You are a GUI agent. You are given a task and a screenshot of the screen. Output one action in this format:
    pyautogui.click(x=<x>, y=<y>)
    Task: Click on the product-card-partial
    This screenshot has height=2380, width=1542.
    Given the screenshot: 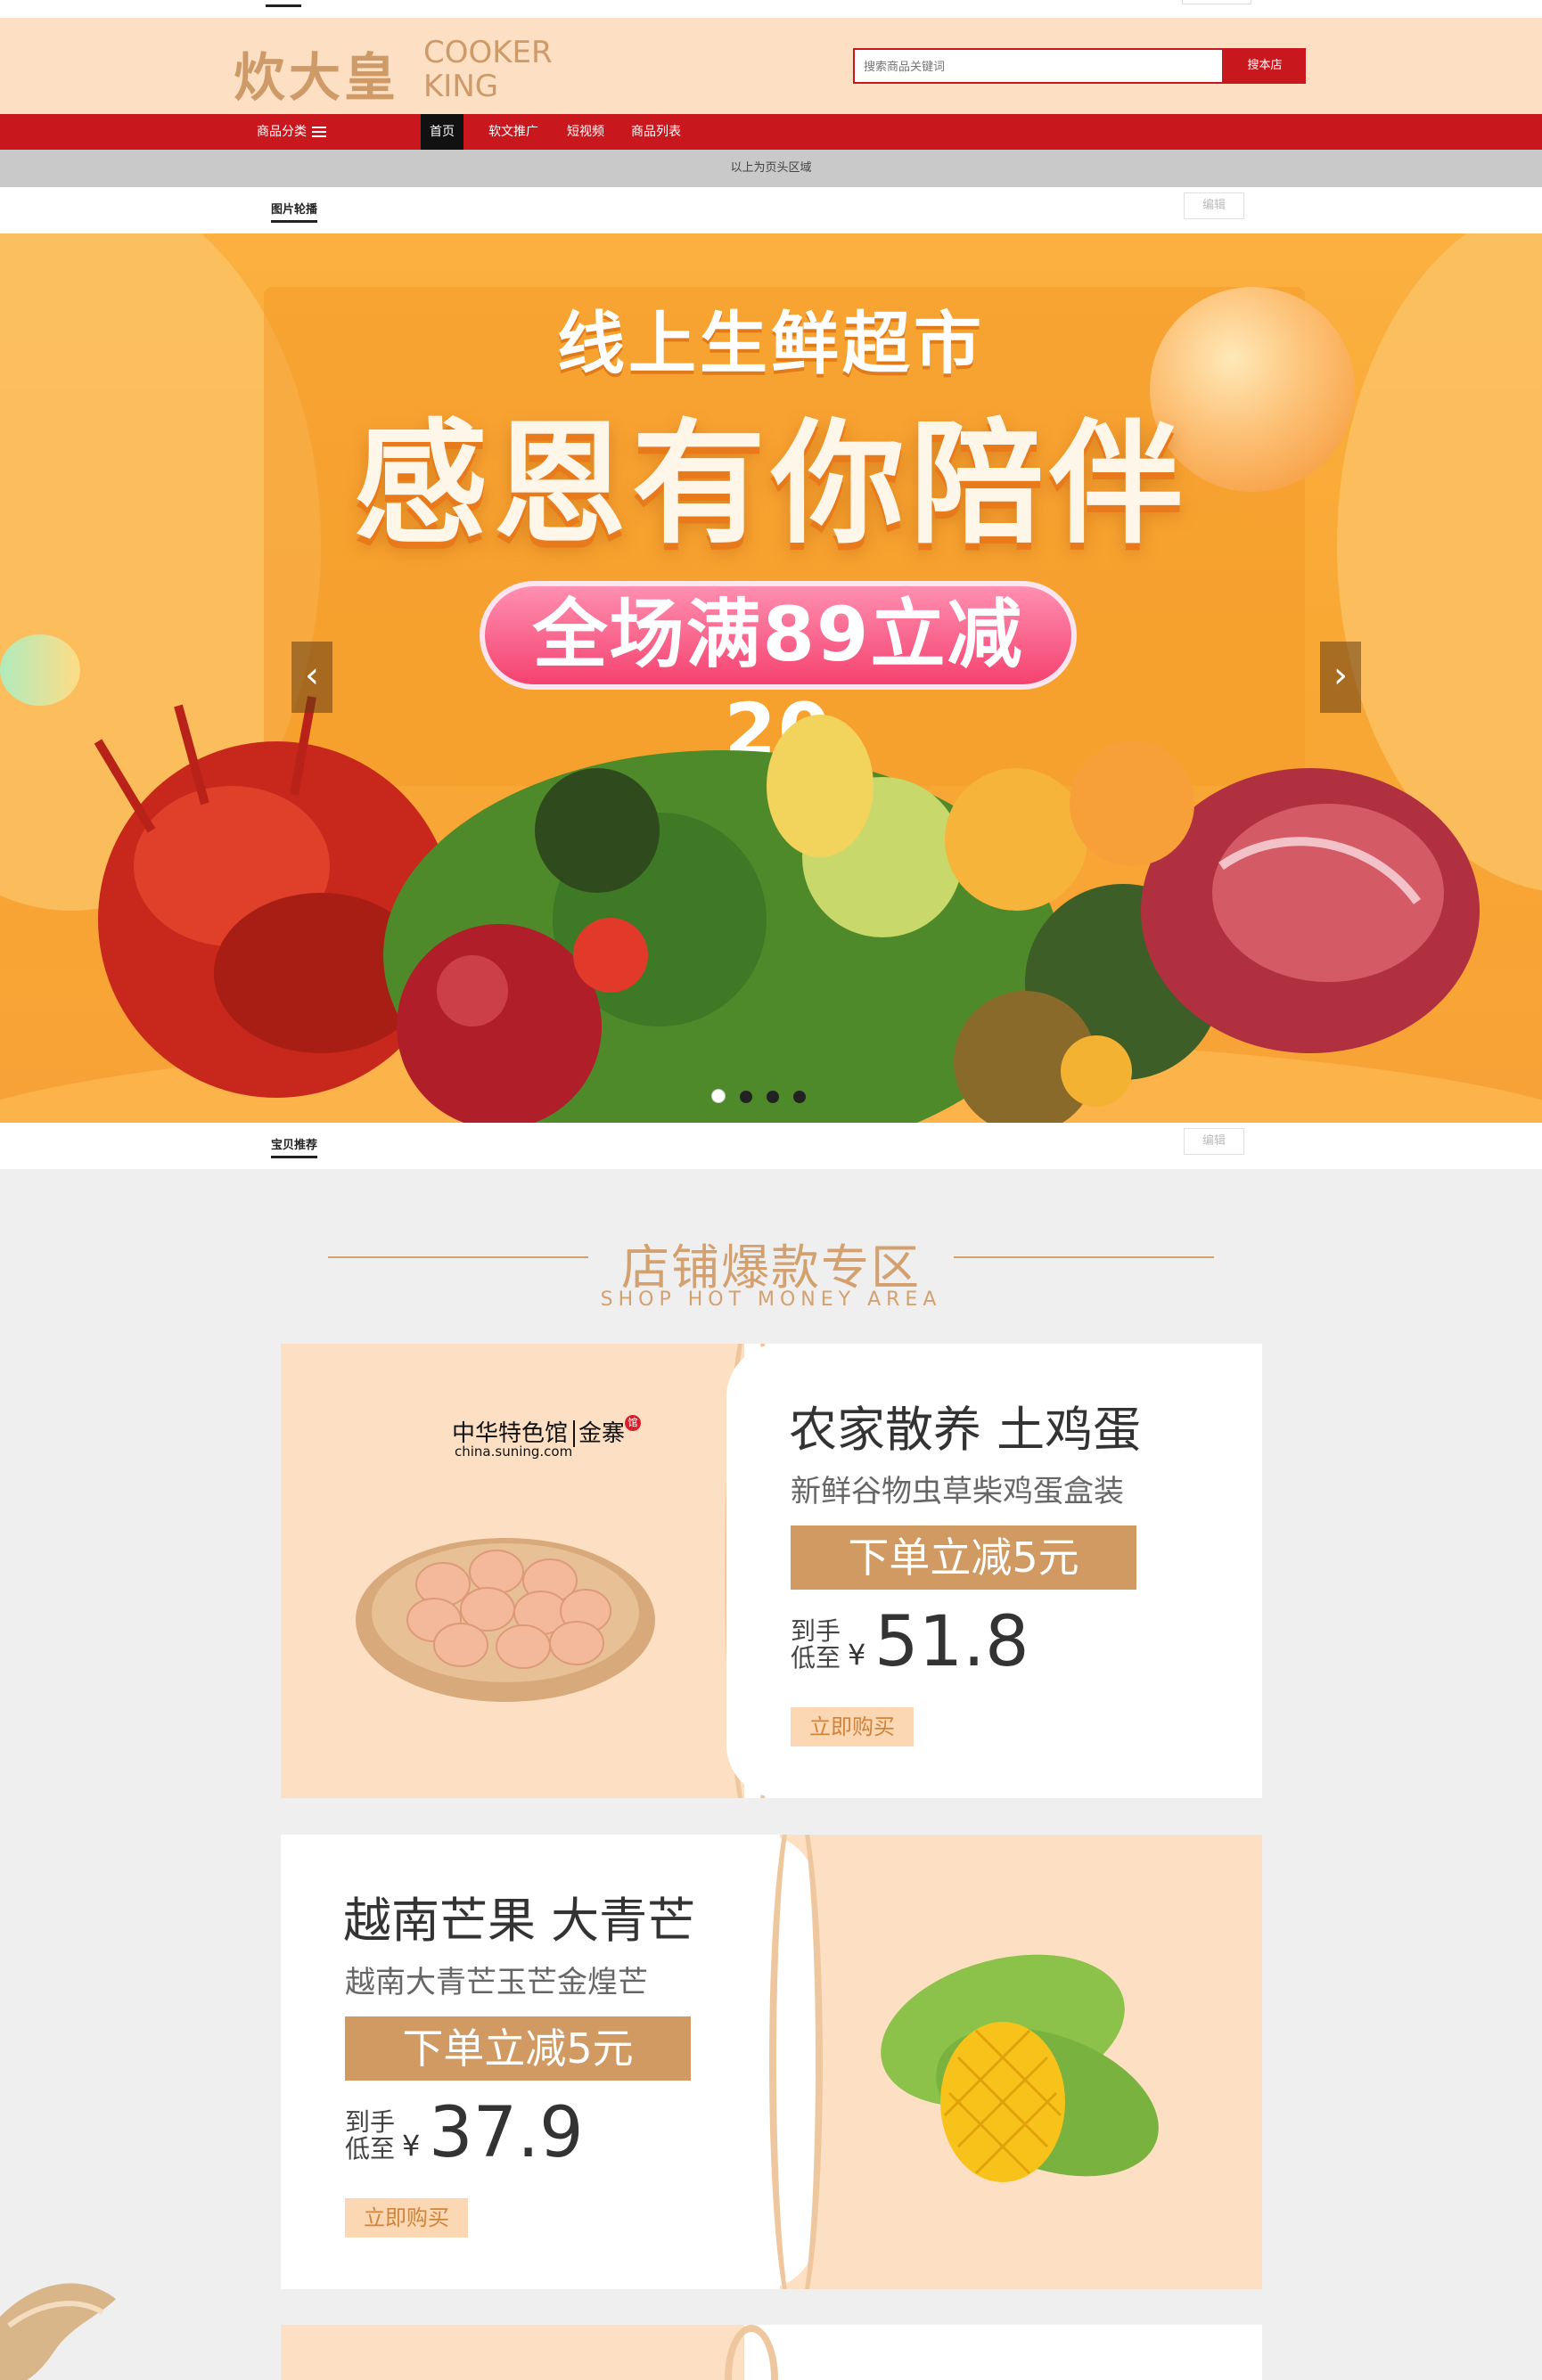 What is the action you would take?
    pyautogui.click(x=772, y=2352)
    